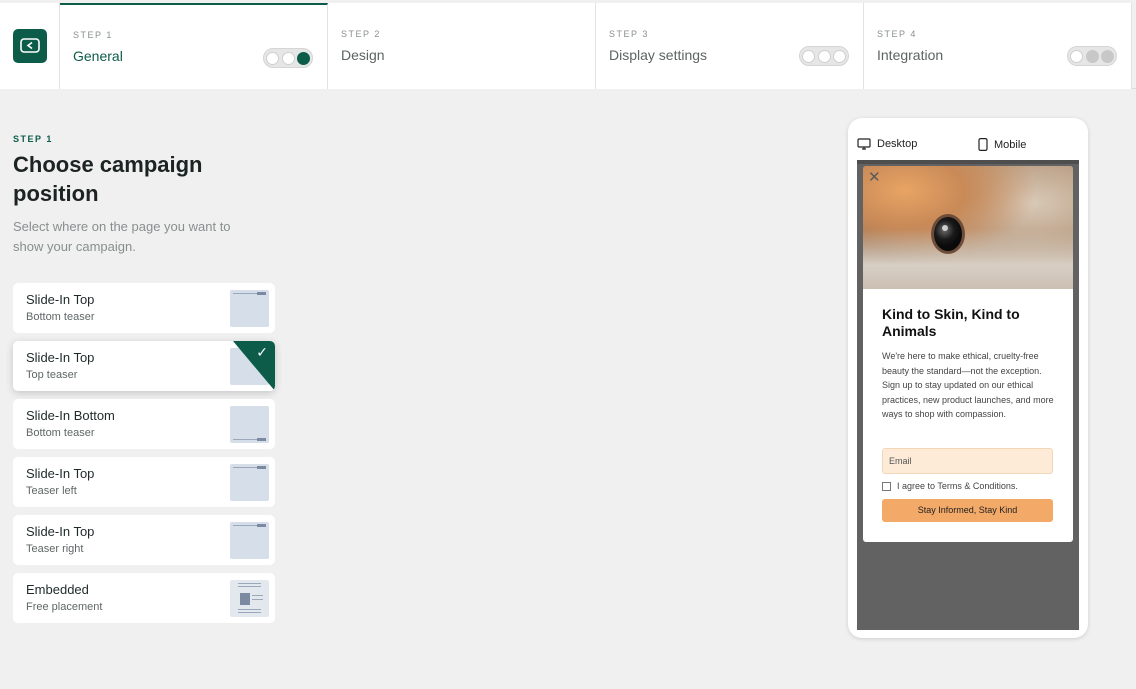  What do you see at coordinates (967, 461) in the screenshot?
I see `email-input: Email` at bounding box center [967, 461].